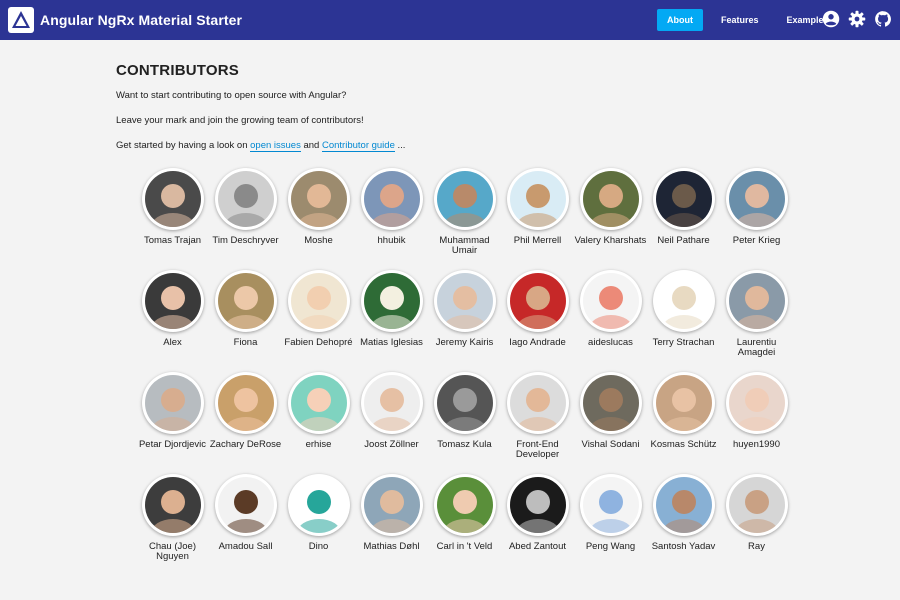 Image resolution: width=900 pixels, height=600 pixels. I want to click on contributor-card: Neil Pathare, so click(683, 219).